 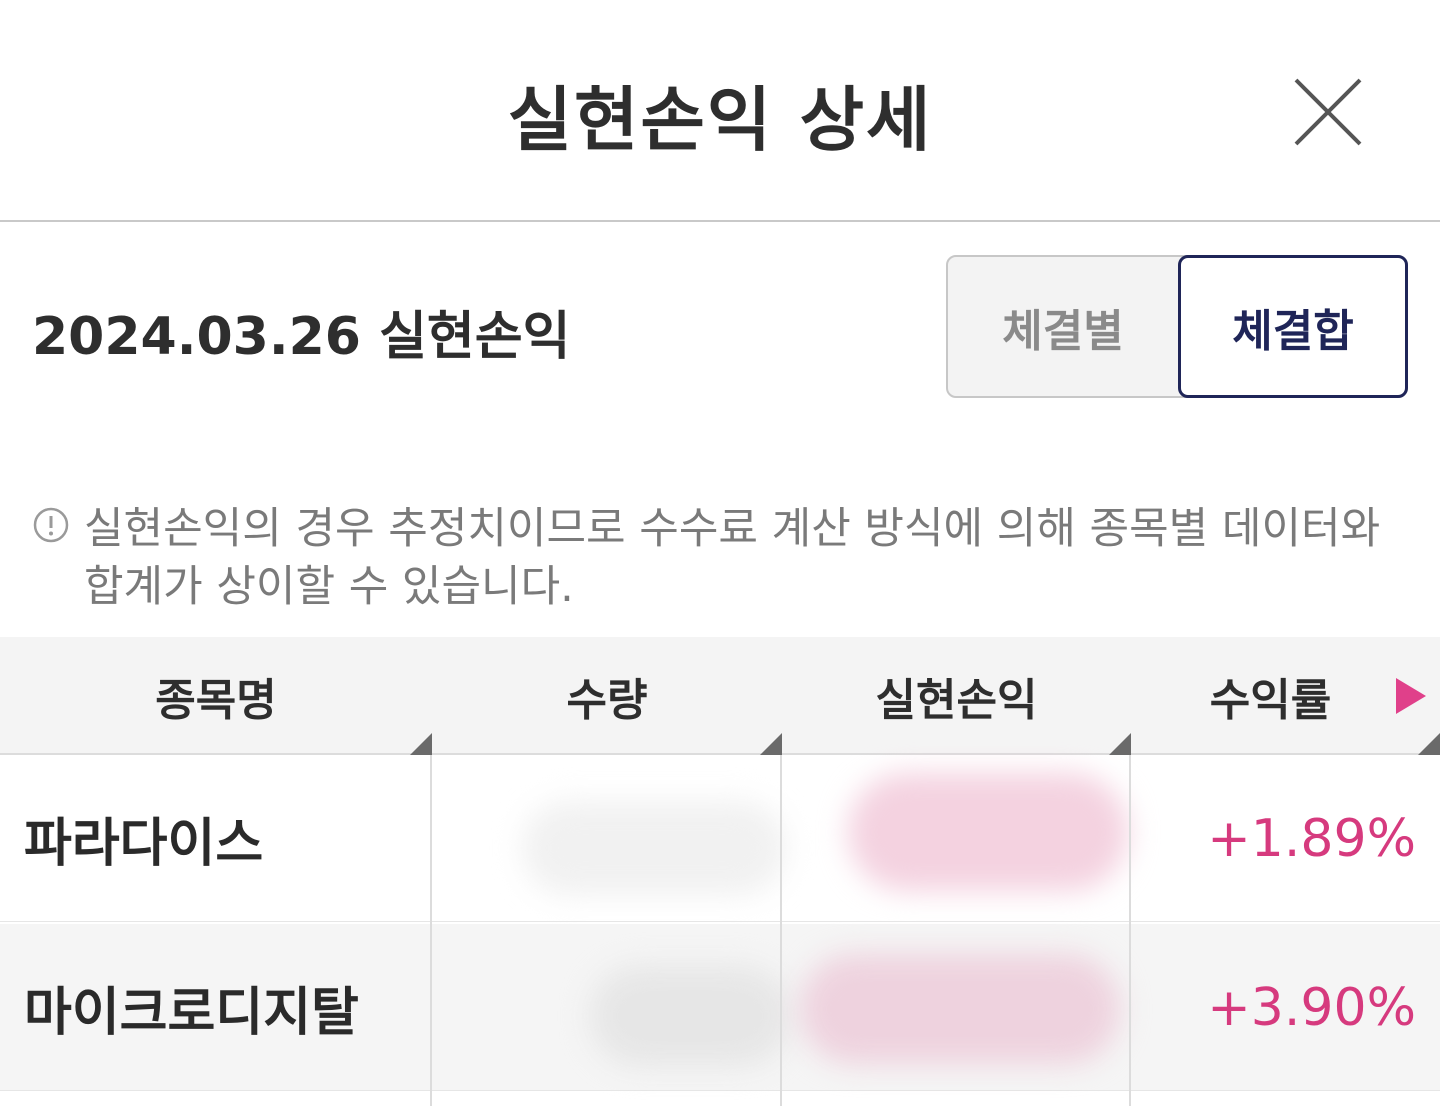 I want to click on segment-control: 체결별 체결합, so click(x=1177, y=326).